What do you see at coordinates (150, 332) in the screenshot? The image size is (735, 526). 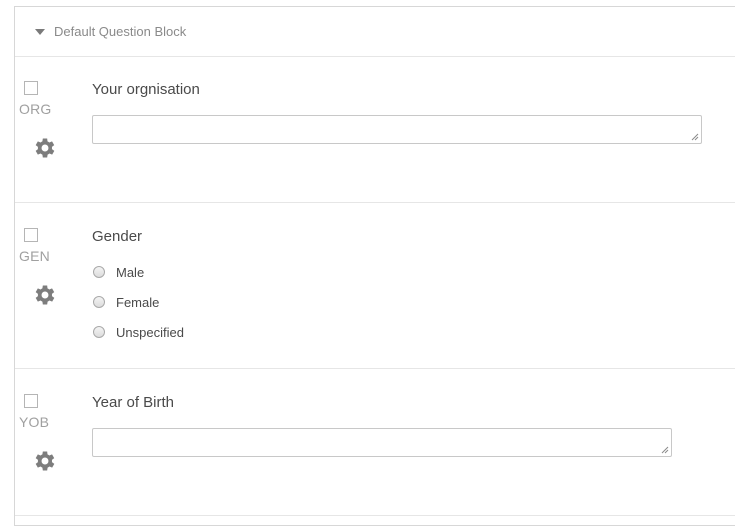 I see `choice-label: Unspecified` at bounding box center [150, 332].